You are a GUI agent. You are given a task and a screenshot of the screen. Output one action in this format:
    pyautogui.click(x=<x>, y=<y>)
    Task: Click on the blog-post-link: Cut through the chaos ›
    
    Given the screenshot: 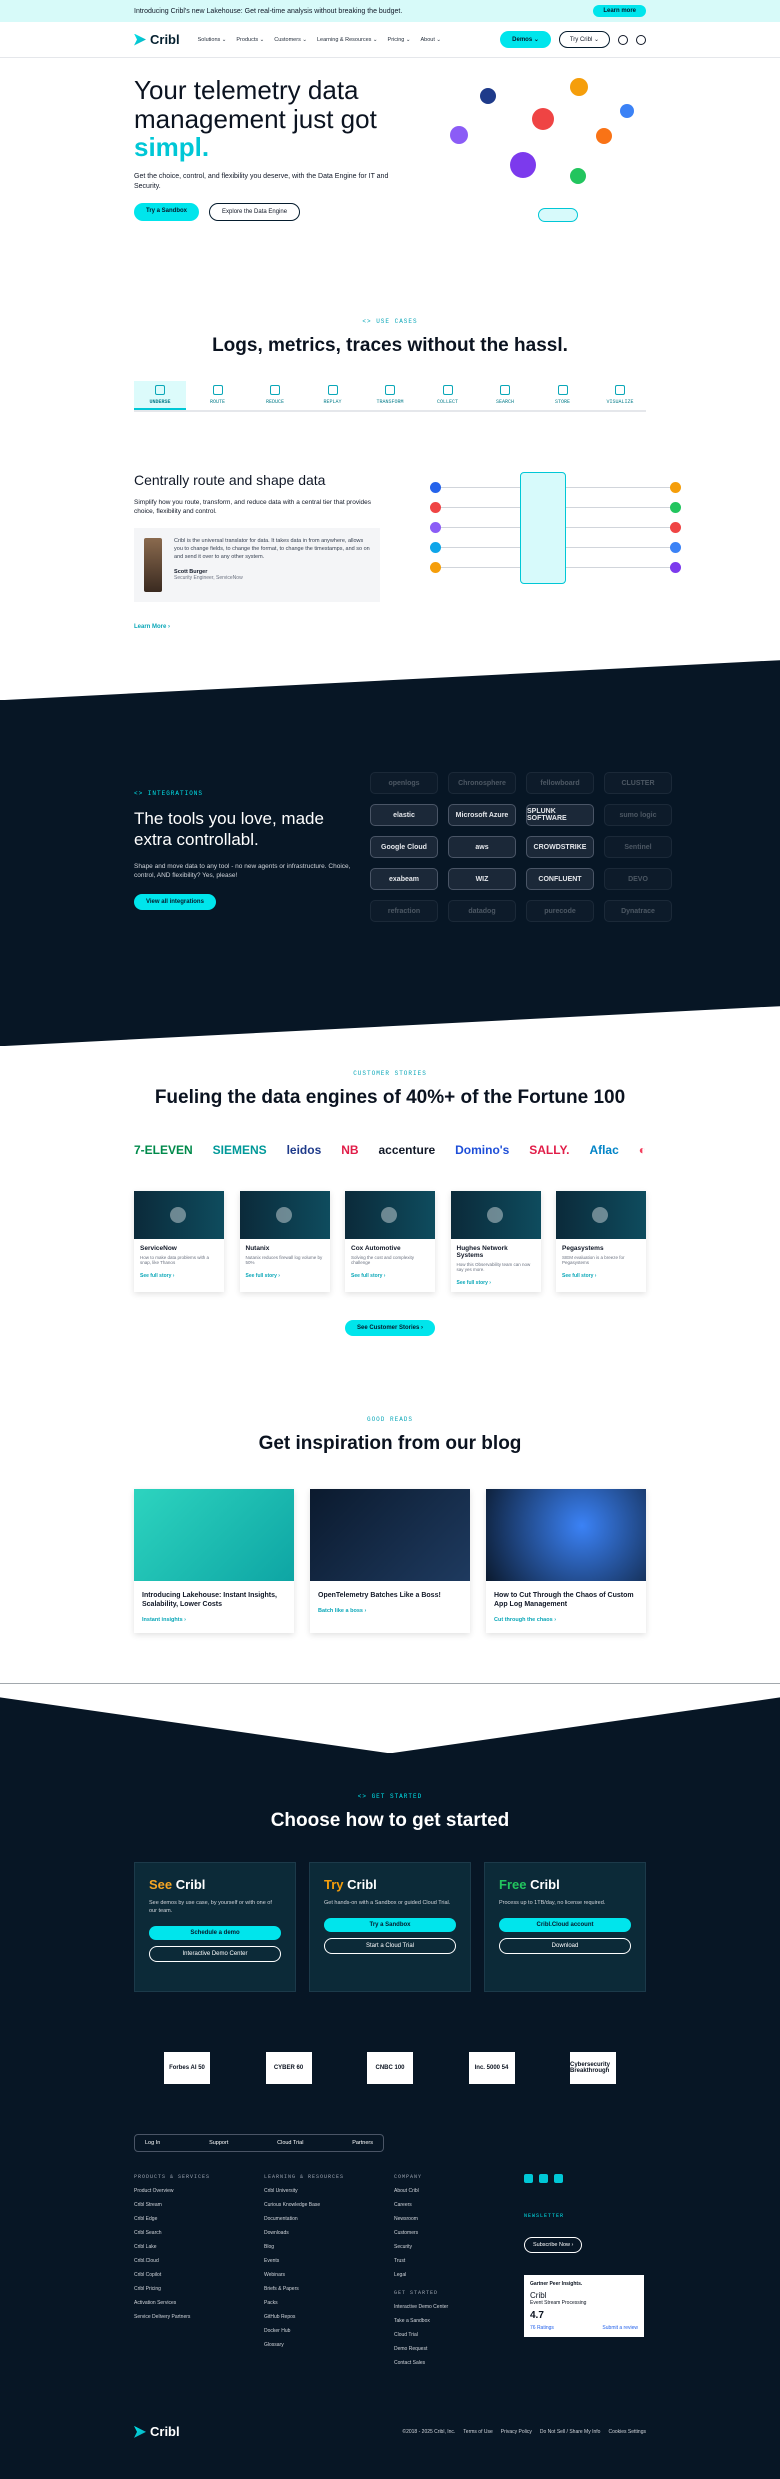 What is the action you would take?
    pyautogui.click(x=566, y=1620)
    